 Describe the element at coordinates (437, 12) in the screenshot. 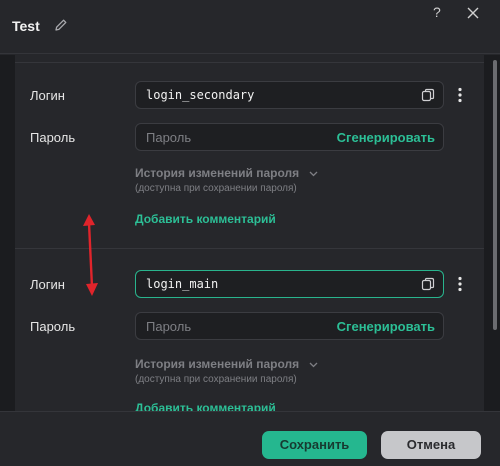

I see `help-icon: ?` at that location.